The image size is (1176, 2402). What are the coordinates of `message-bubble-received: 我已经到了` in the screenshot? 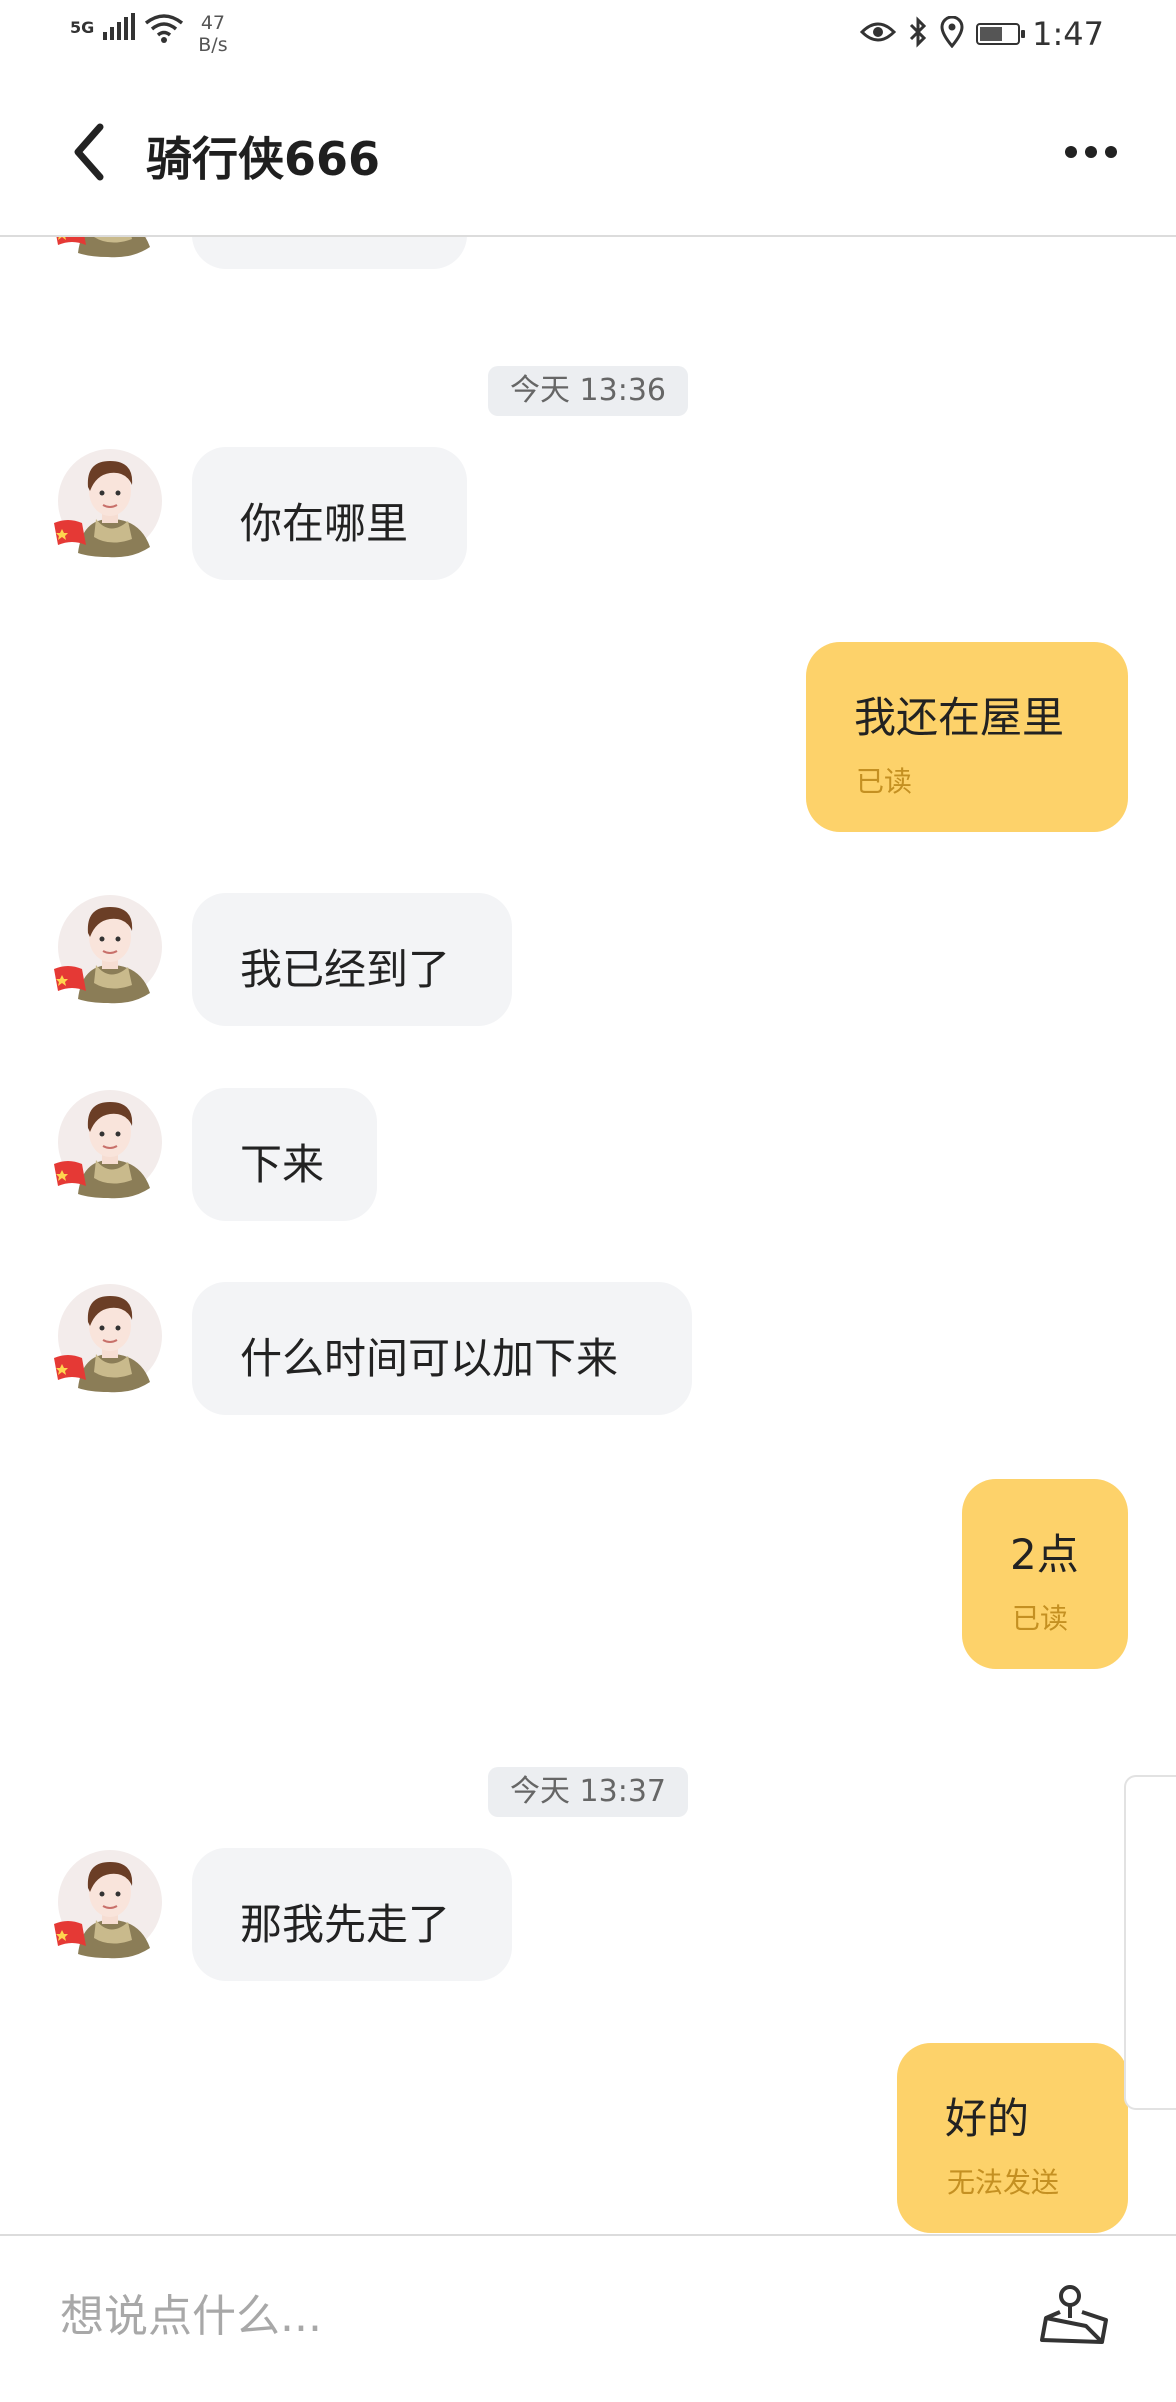 It's located at (352, 959).